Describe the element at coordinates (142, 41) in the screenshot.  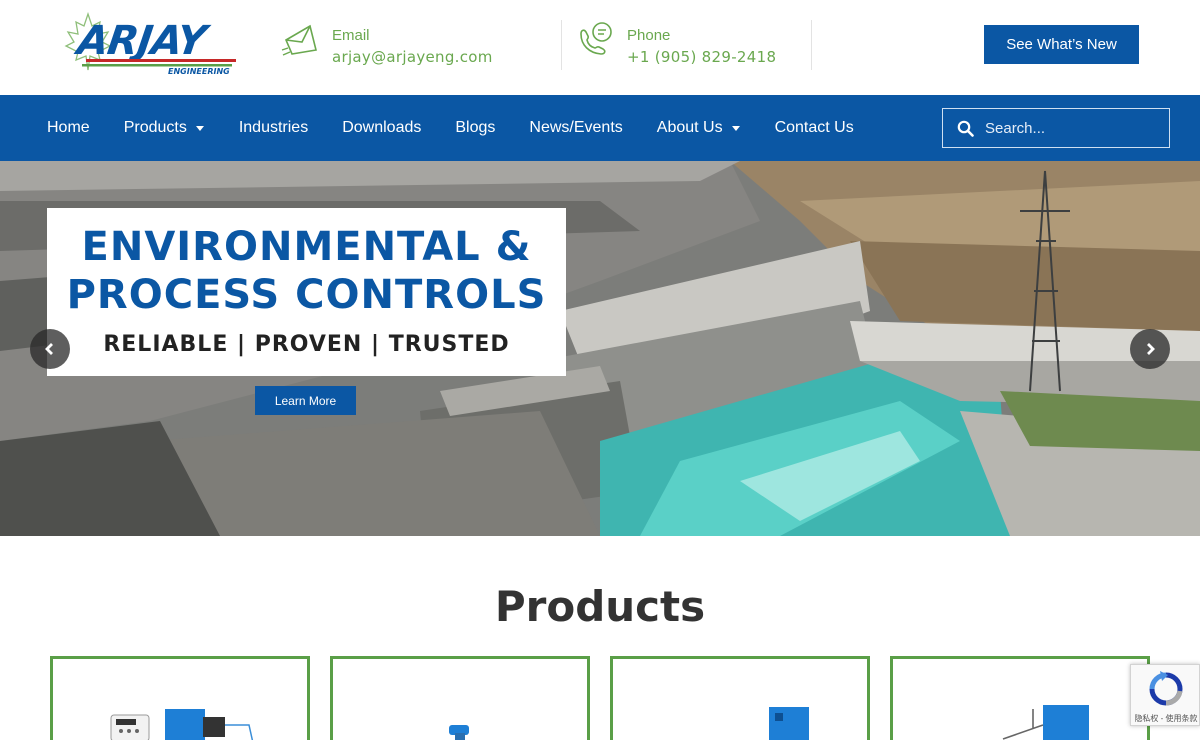
I see `svg-text: ARJAY` at that location.